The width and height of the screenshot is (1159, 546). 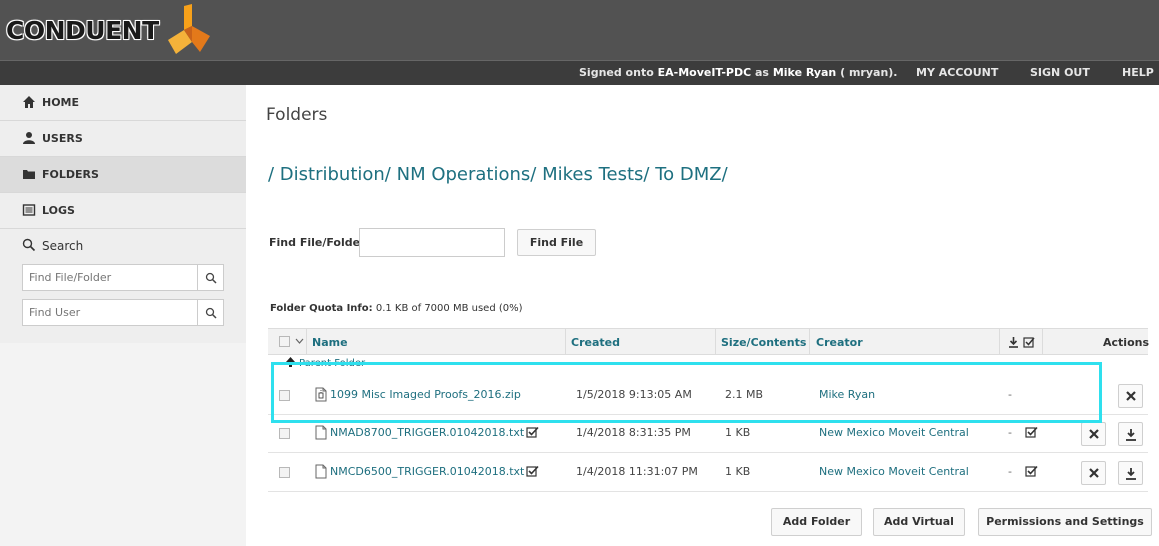 I want to click on parent-folder-link: Parent Folder, so click(x=325, y=363).